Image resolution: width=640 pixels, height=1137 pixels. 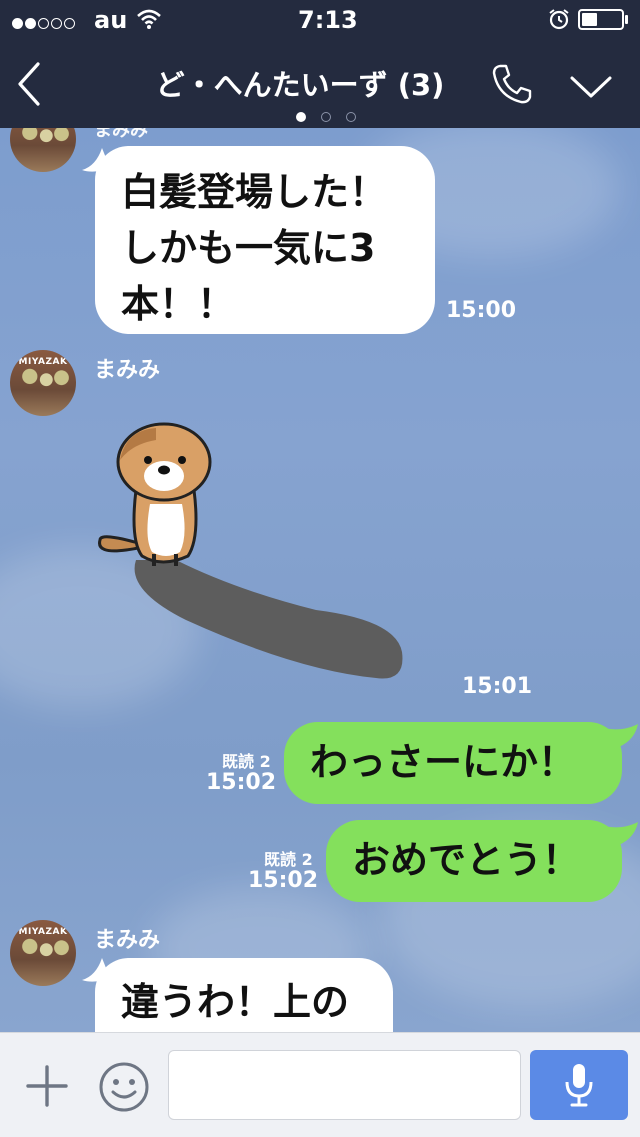 What do you see at coordinates (178, 304) in the screenshot?
I see `message-line: 本！！` at bounding box center [178, 304].